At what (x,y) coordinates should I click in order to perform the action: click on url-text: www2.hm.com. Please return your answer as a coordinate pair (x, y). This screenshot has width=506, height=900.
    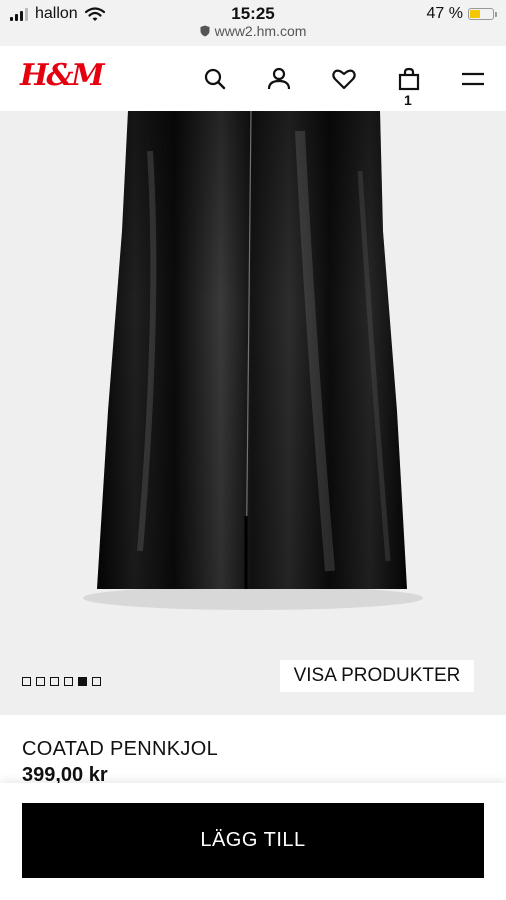
    Looking at the image, I should click on (260, 31).